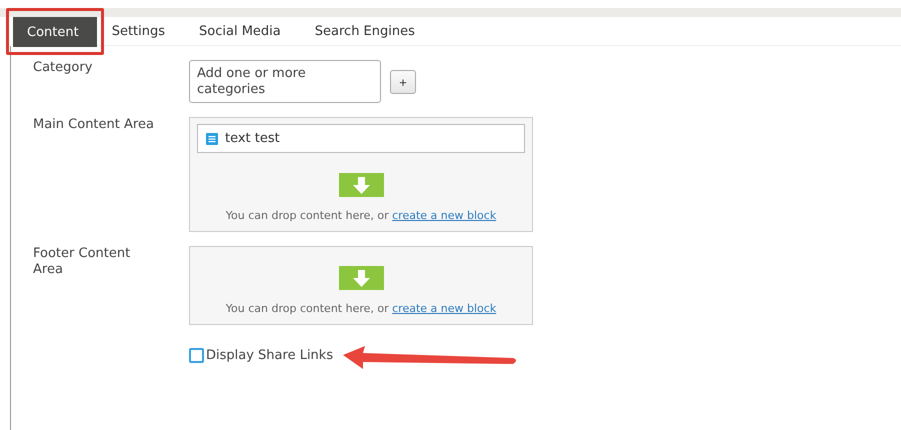  I want to click on field-label: Footer Content Area, so click(82, 262).